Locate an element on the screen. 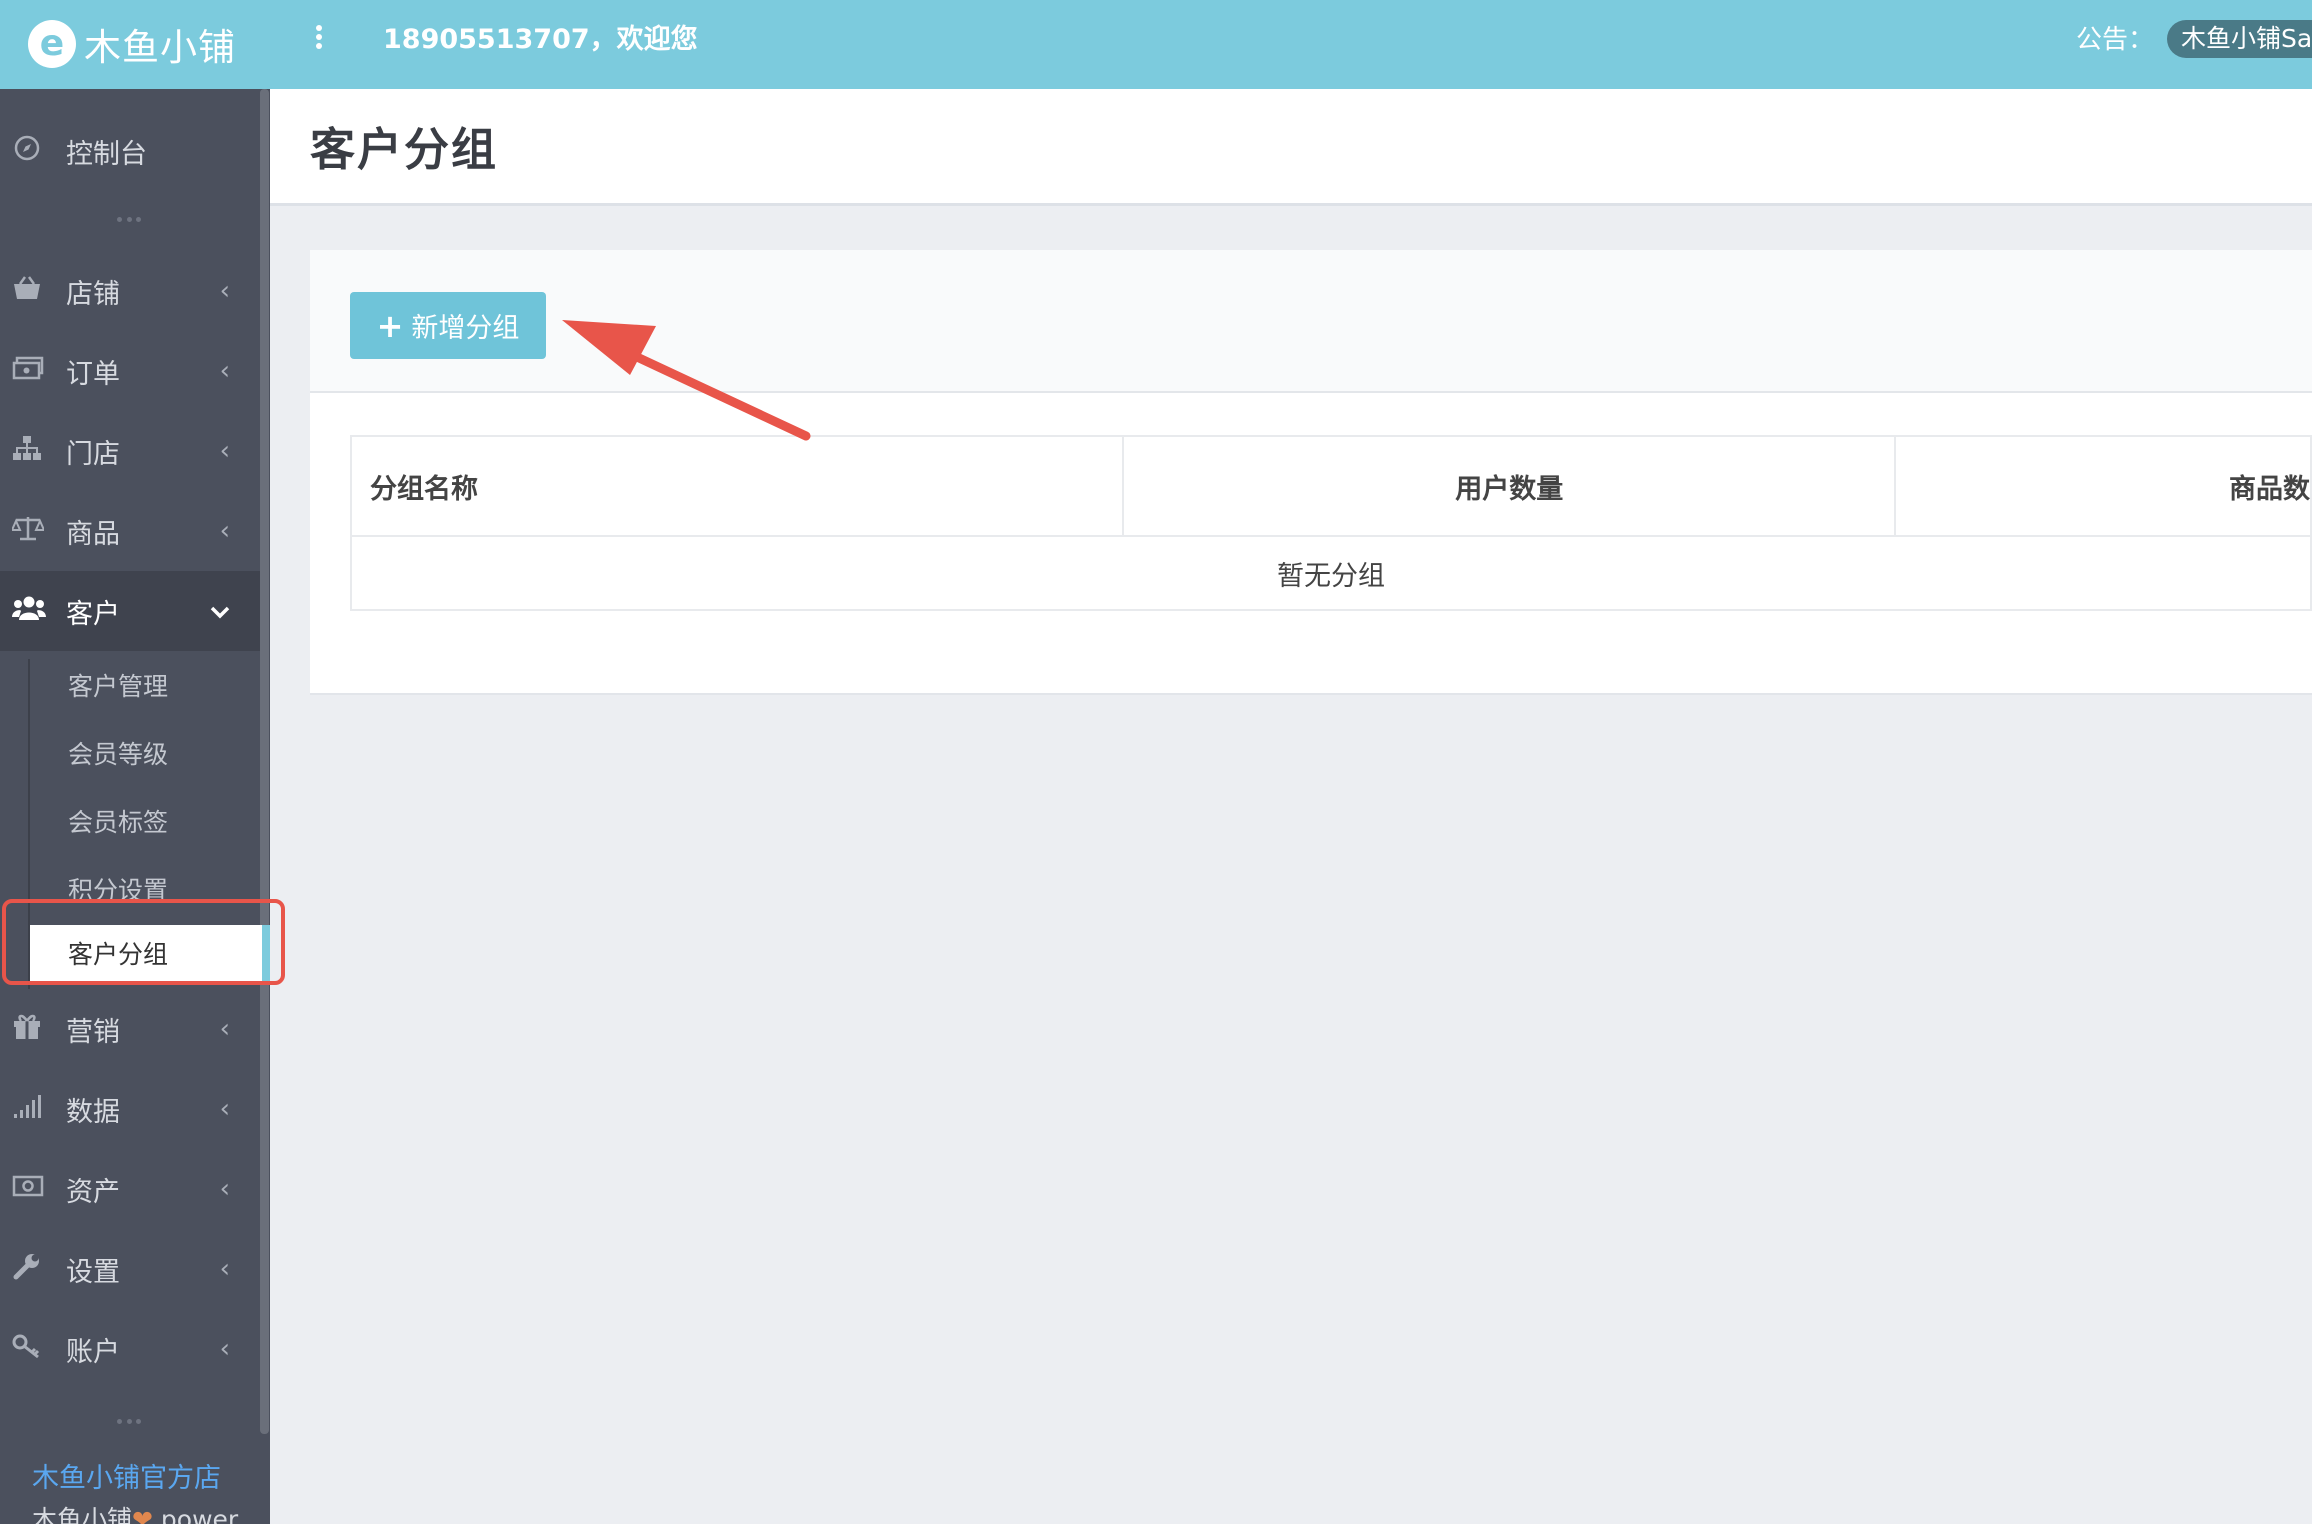  sidebar-item-label: 设置 is located at coordinates (93, 1272).